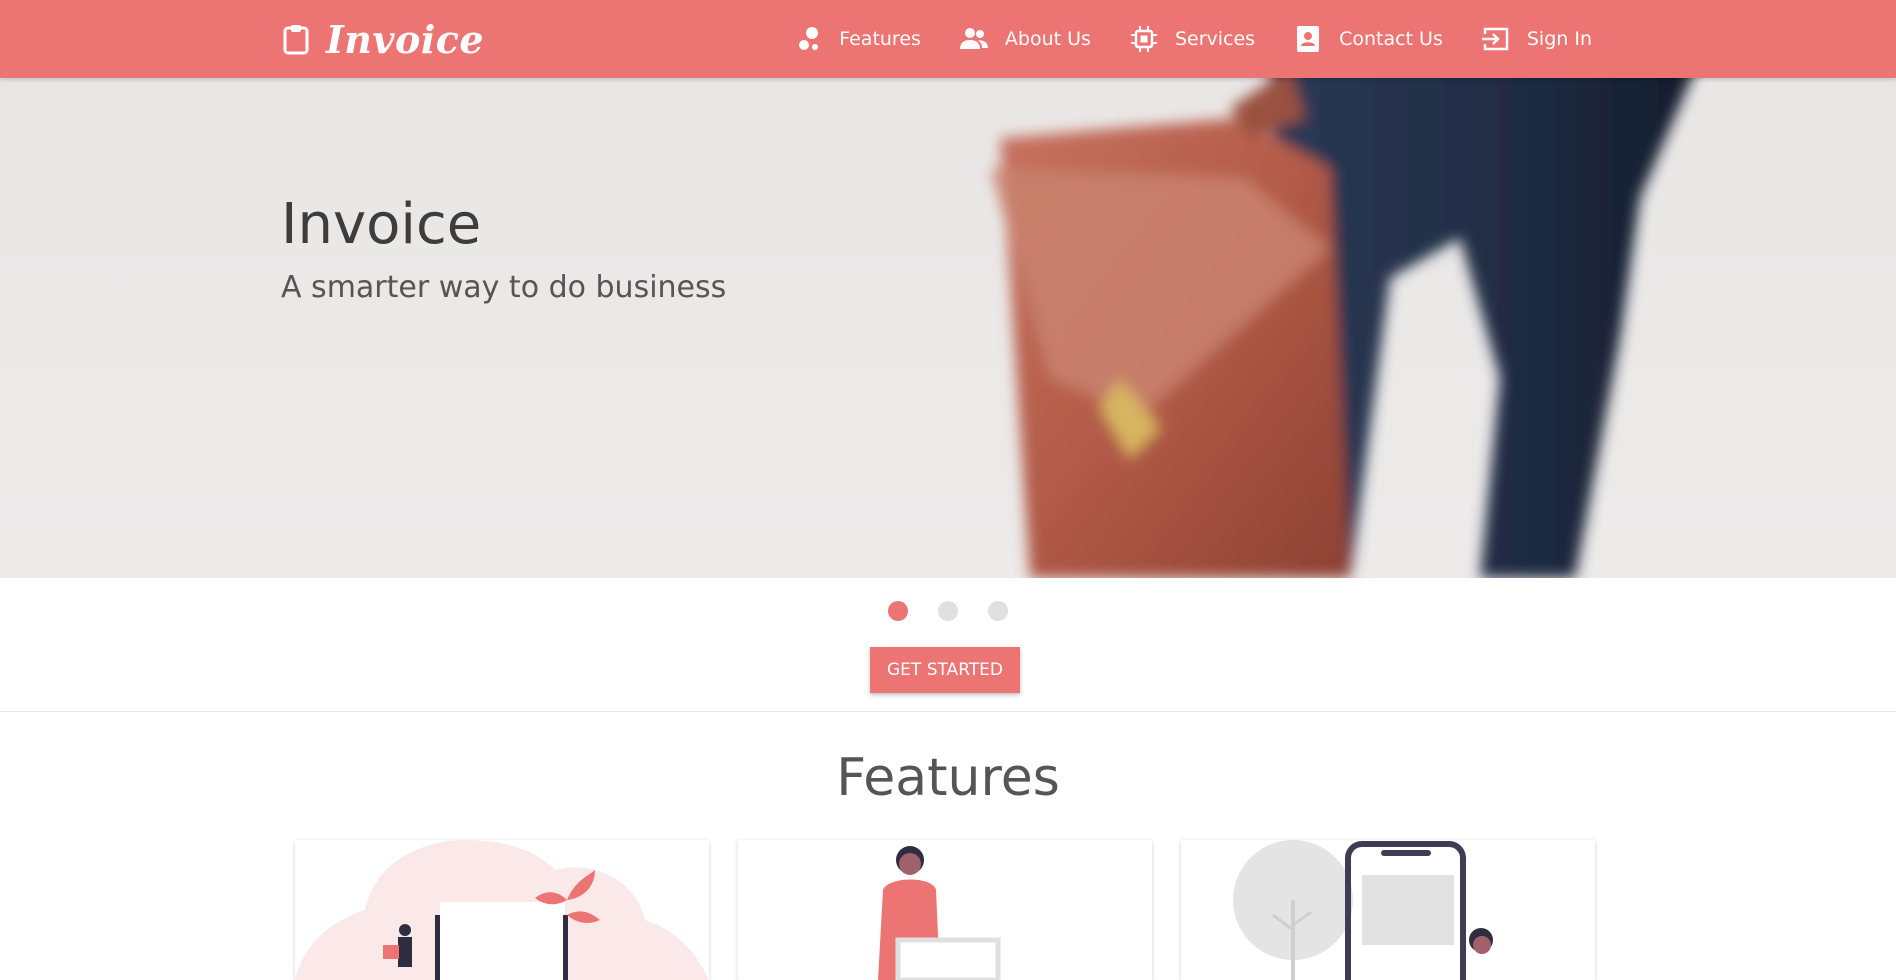 This screenshot has width=1896, height=980. I want to click on sign-in-icon, so click(1495, 39).